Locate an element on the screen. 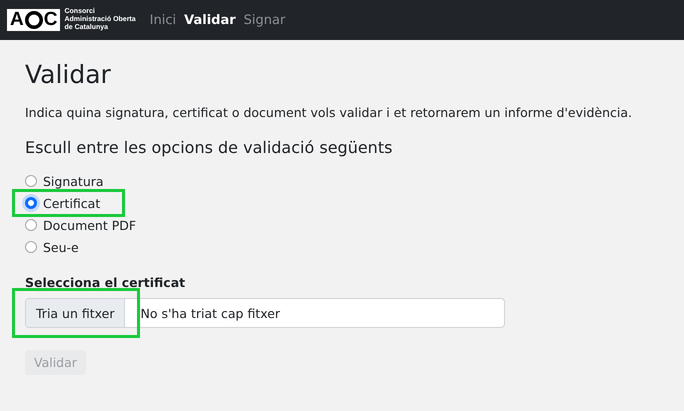  ring-icon is located at coordinates (33, 20).